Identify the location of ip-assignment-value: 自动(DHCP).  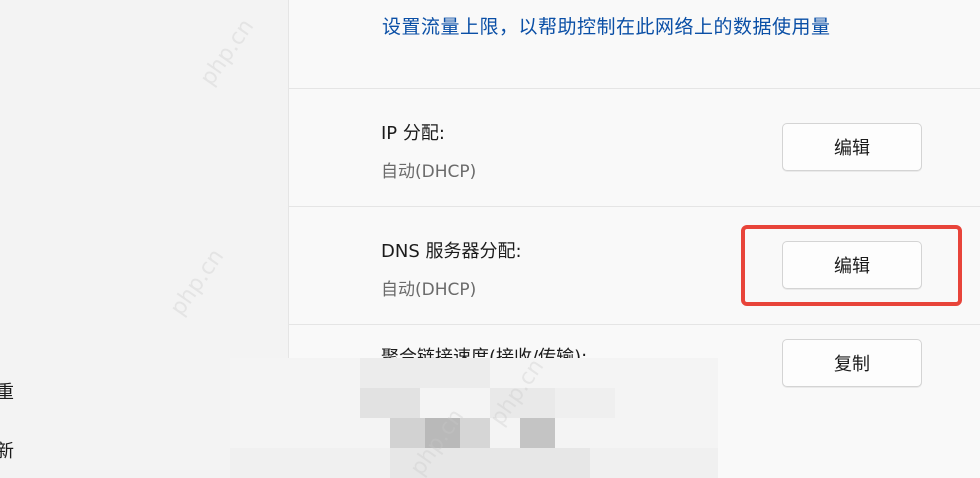
(429, 172).